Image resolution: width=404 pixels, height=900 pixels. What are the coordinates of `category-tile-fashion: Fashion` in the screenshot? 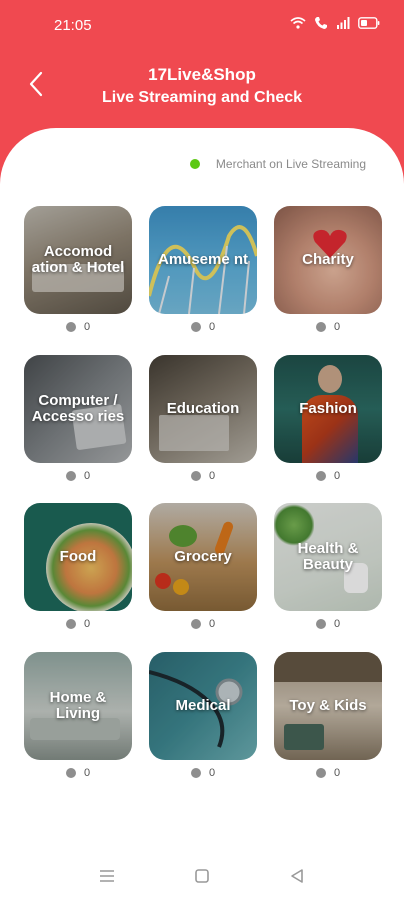 It's located at (328, 408).